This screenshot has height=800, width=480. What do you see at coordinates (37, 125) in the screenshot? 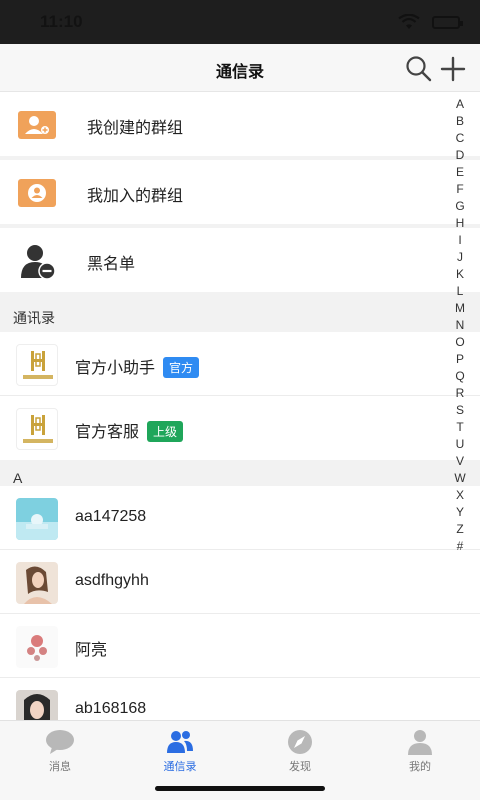
I see `group-add-icon` at bounding box center [37, 125].